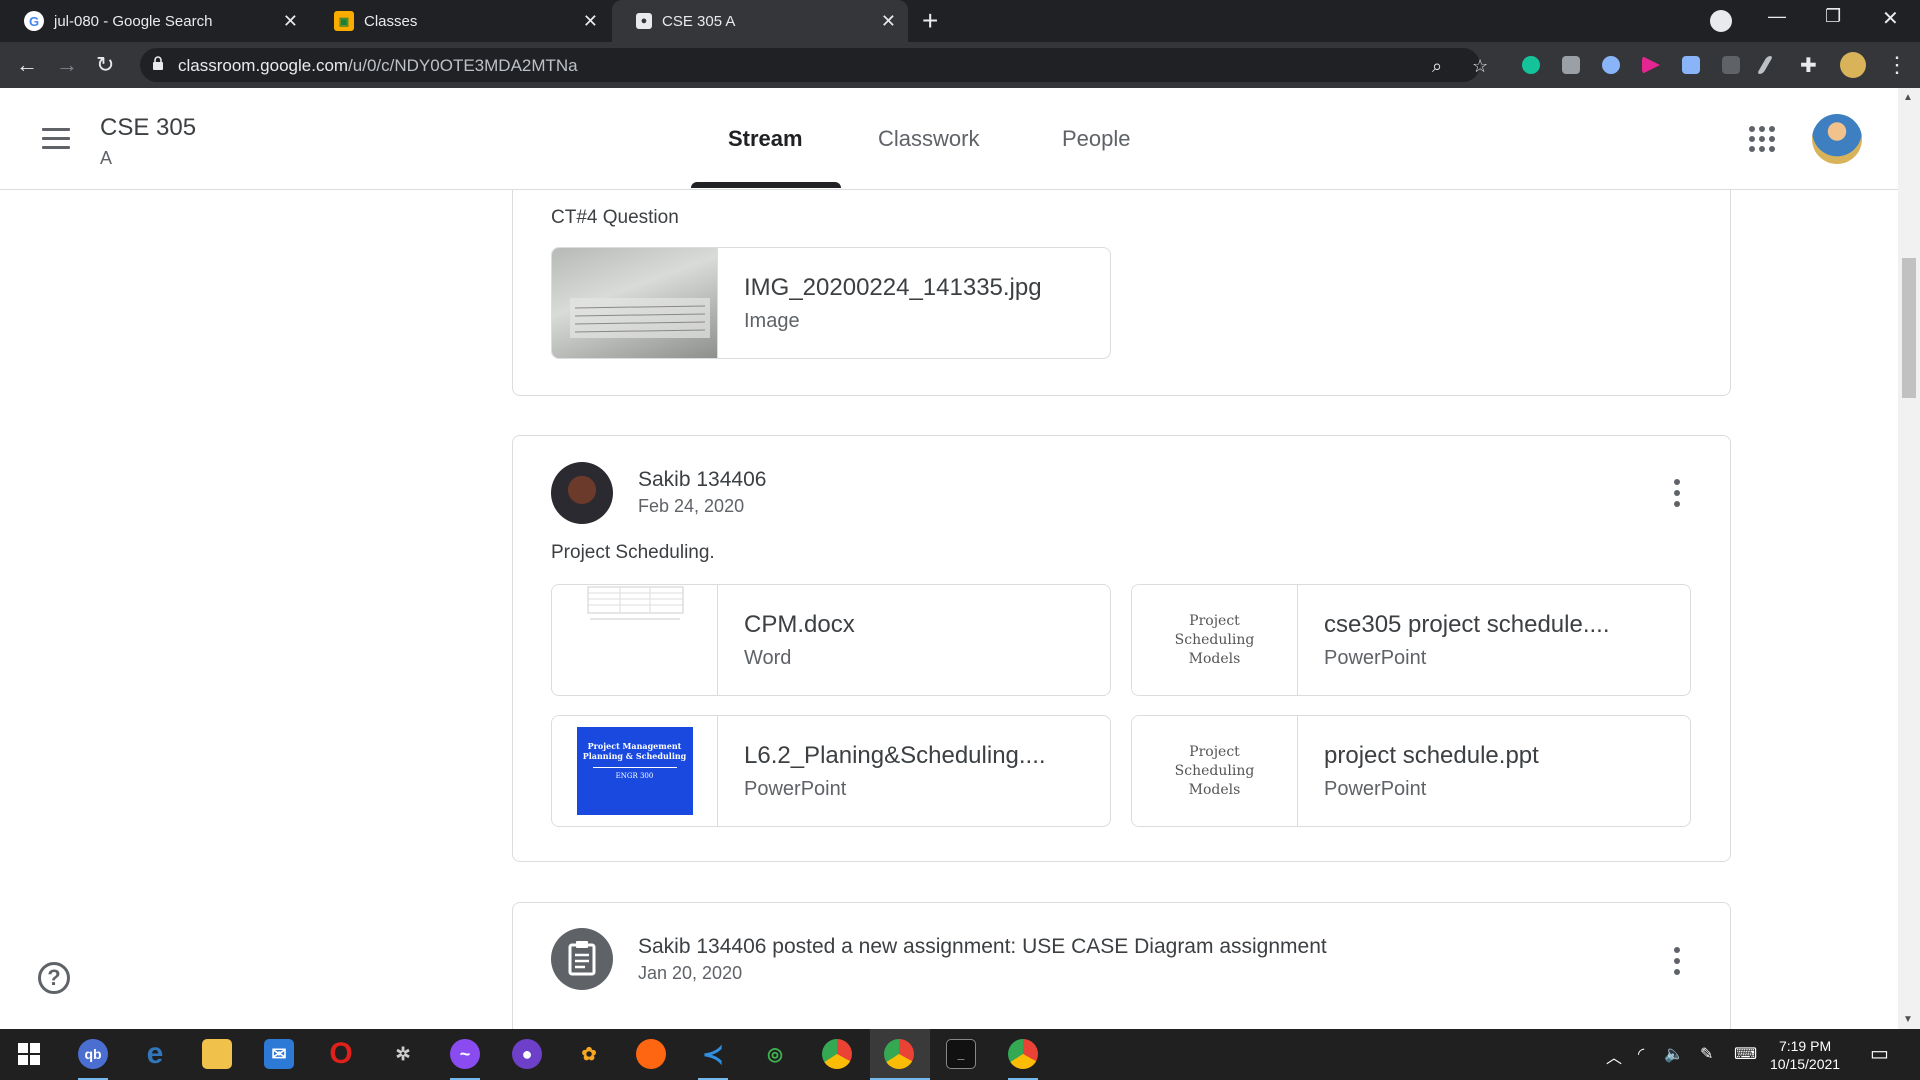  I want to click on account-avatar, so click(1837, 139).